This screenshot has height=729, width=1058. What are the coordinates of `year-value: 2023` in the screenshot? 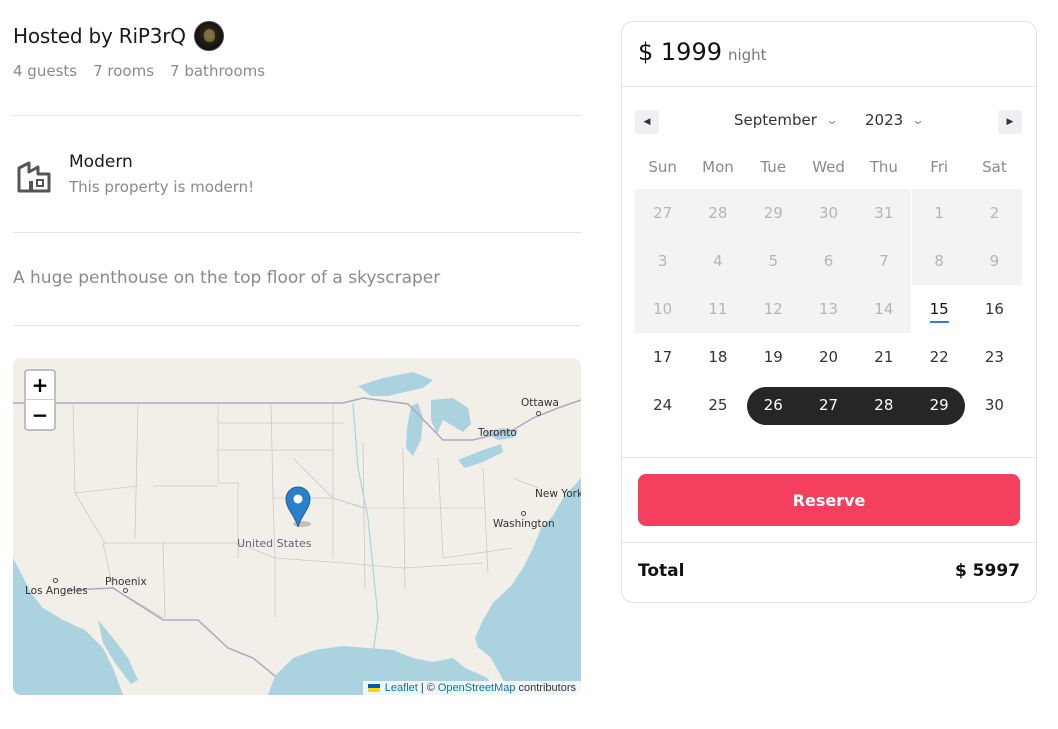 It's located at (884, 120).